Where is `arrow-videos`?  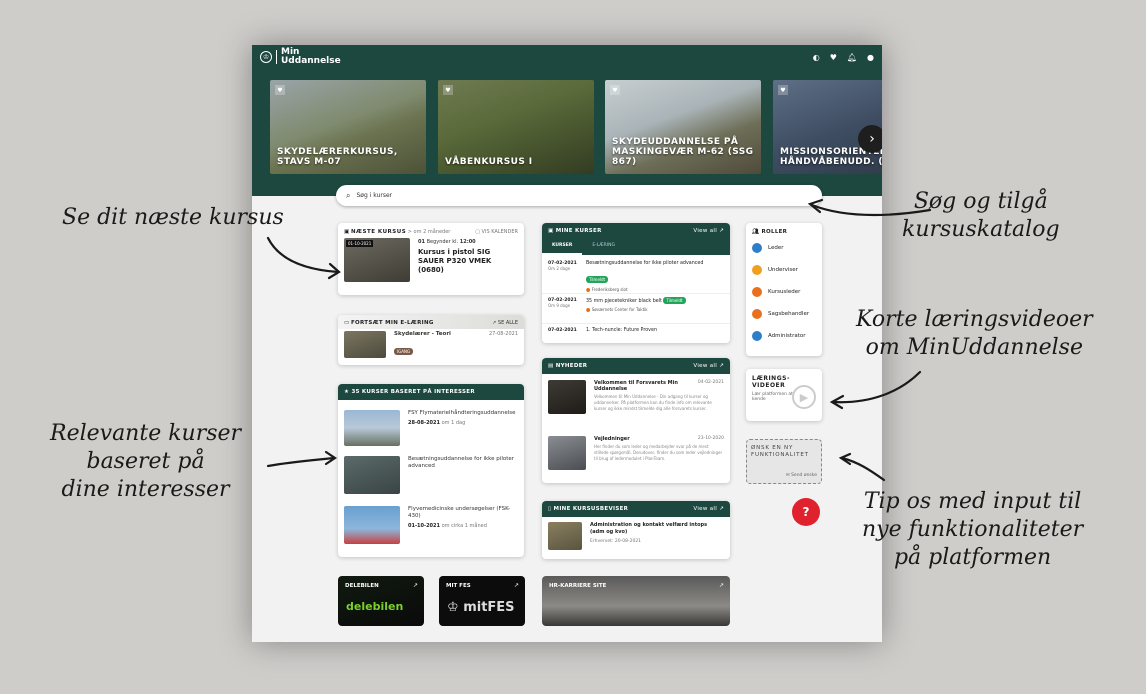 arrow-videos is located at coordinates (876, 387).